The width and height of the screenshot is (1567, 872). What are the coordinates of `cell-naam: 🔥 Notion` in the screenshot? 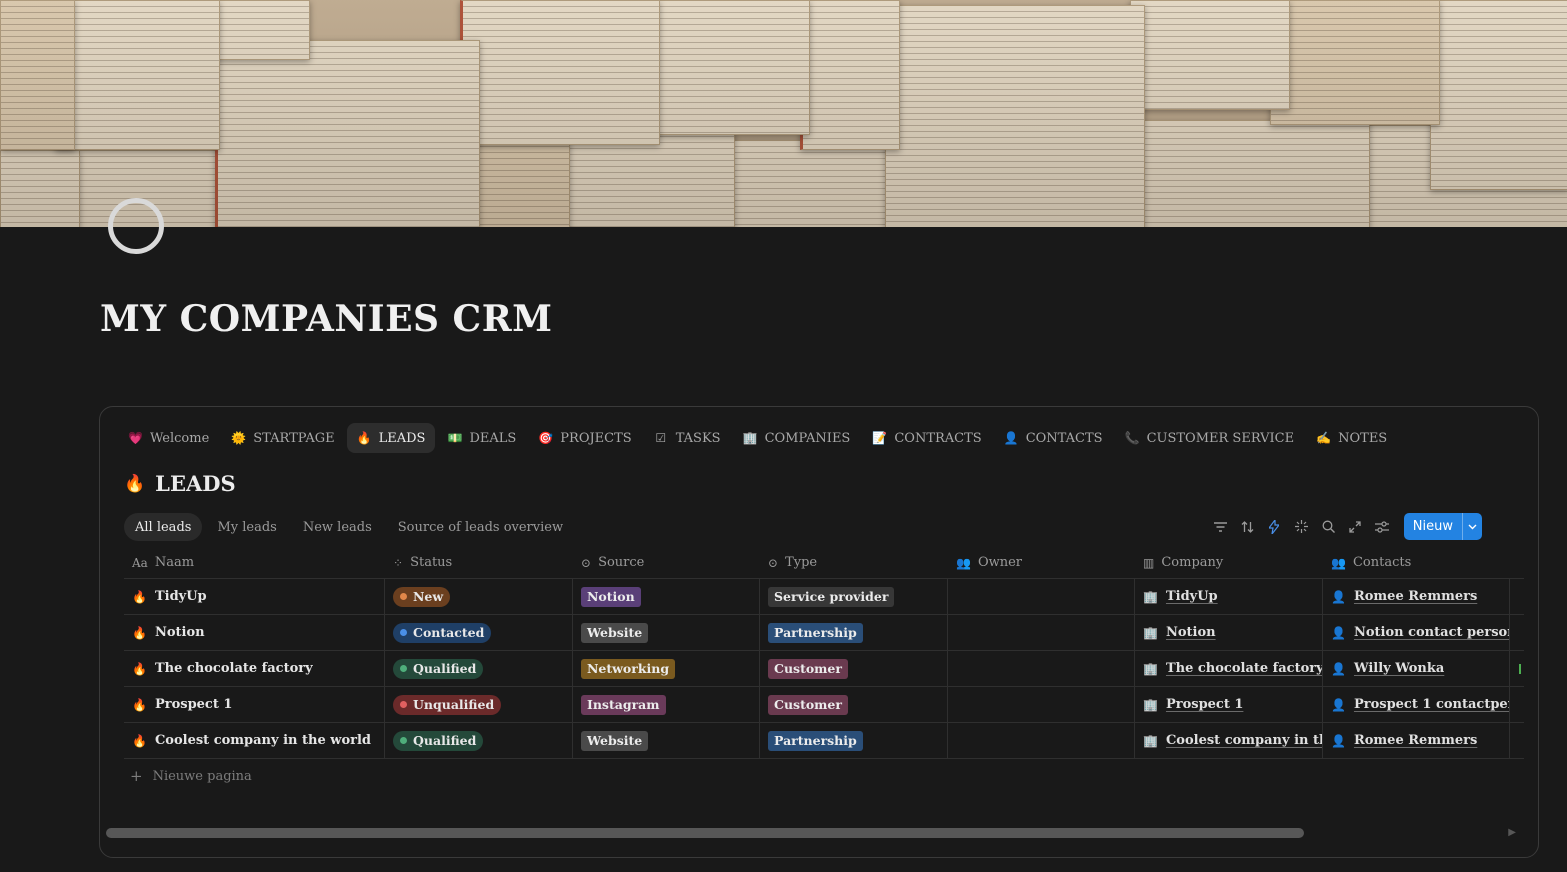 It's located at (254, 632).